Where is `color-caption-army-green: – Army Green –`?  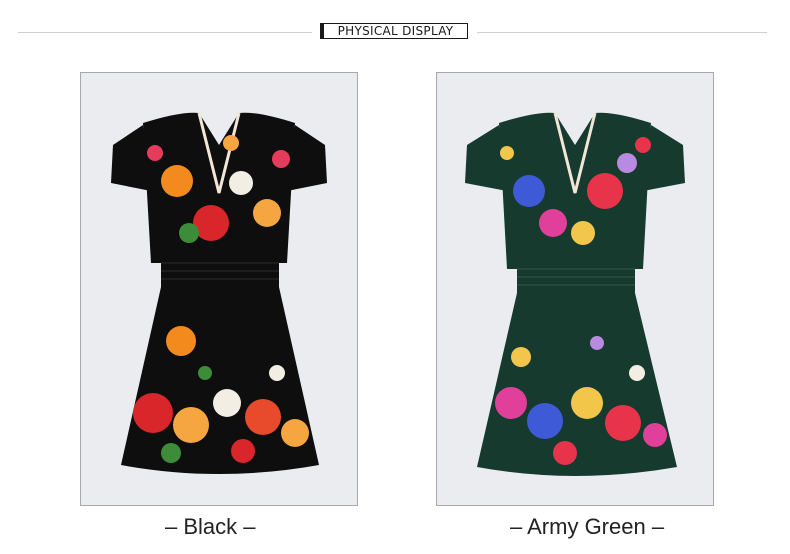
color-caption-army-green: – Army Green – is located at coordinates (587, 526).